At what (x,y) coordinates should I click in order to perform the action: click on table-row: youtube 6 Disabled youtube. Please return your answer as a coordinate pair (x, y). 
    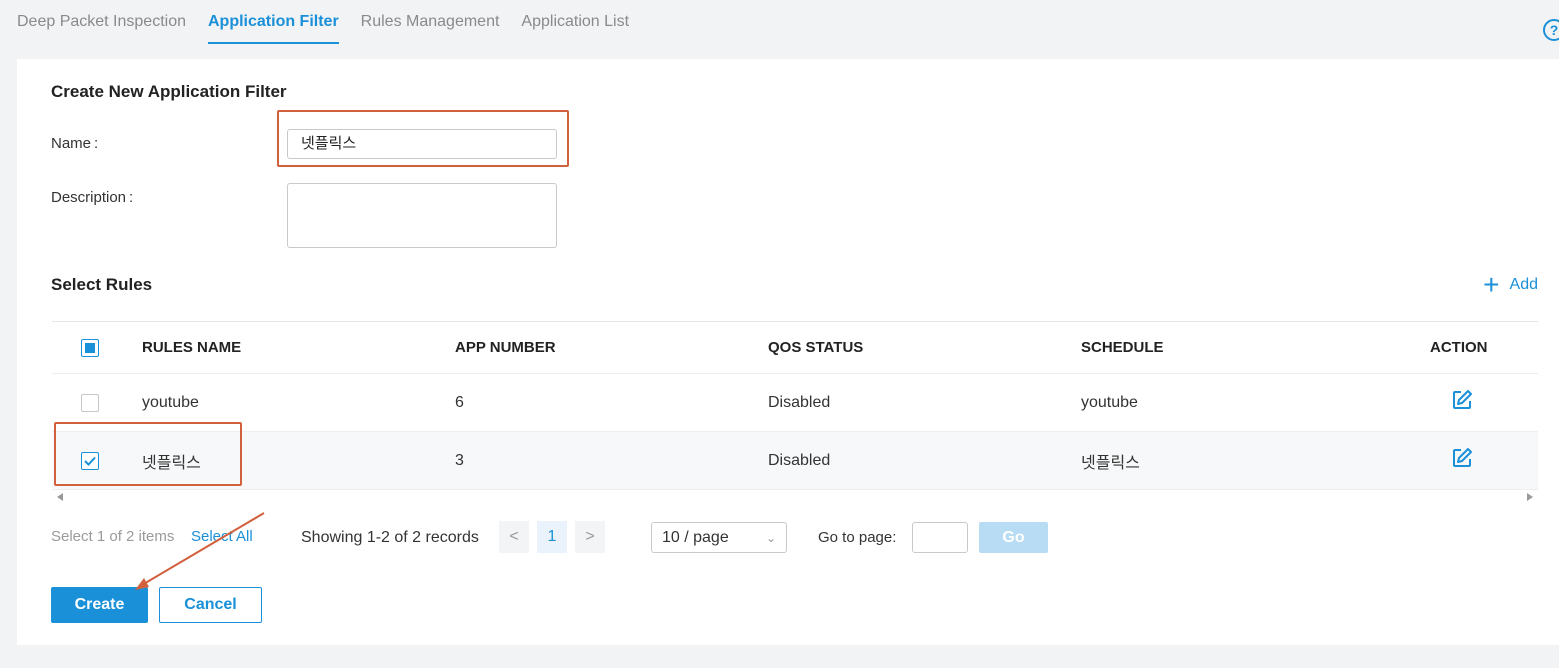
    Looking at the image, I should click on (795, 403).